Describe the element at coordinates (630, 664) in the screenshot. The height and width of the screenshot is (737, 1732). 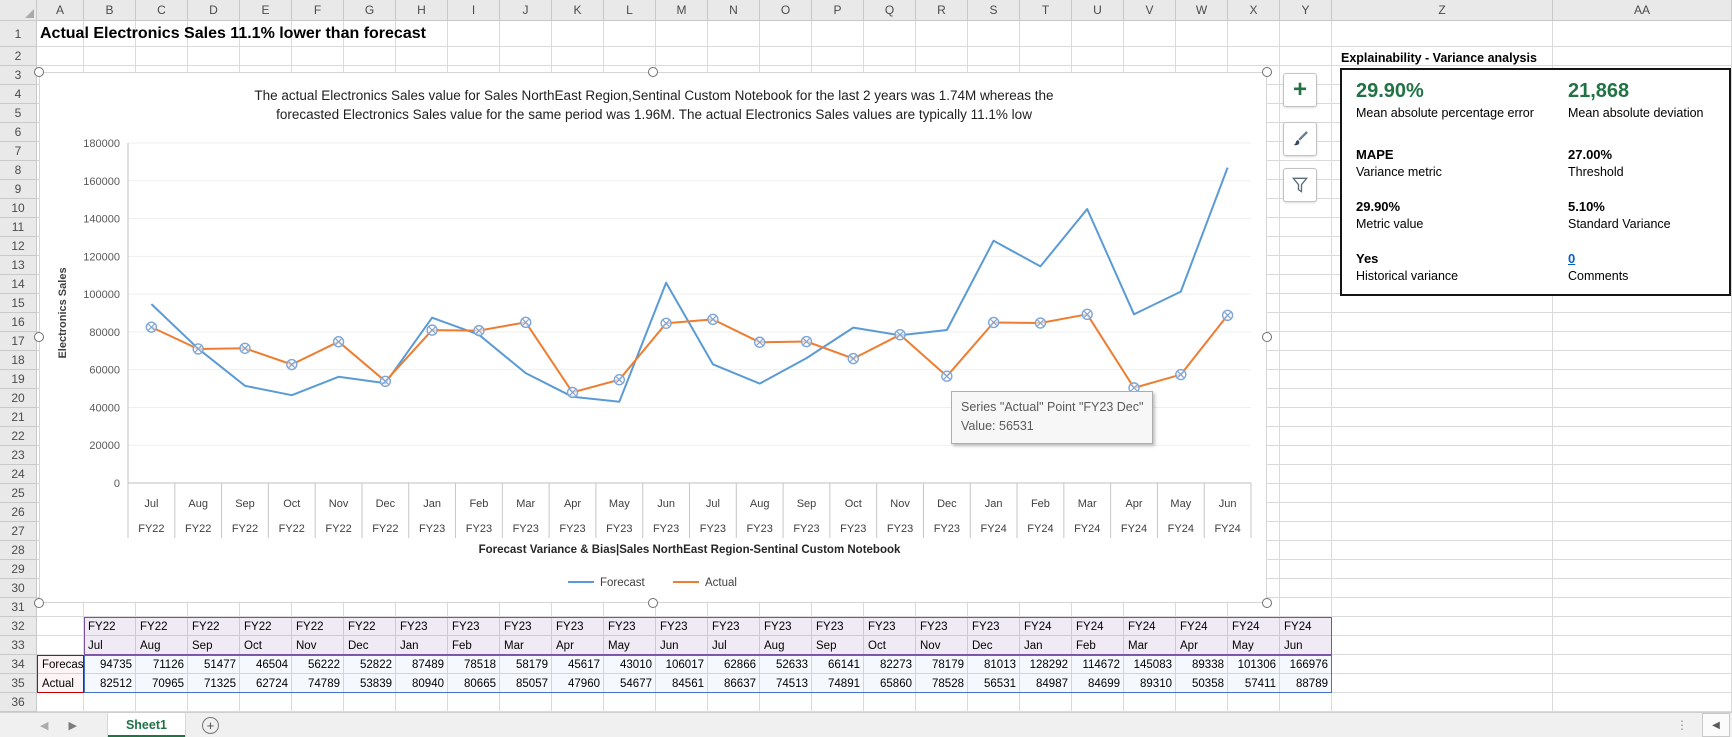
I see `cell-forecast-value: 43010` at that location.